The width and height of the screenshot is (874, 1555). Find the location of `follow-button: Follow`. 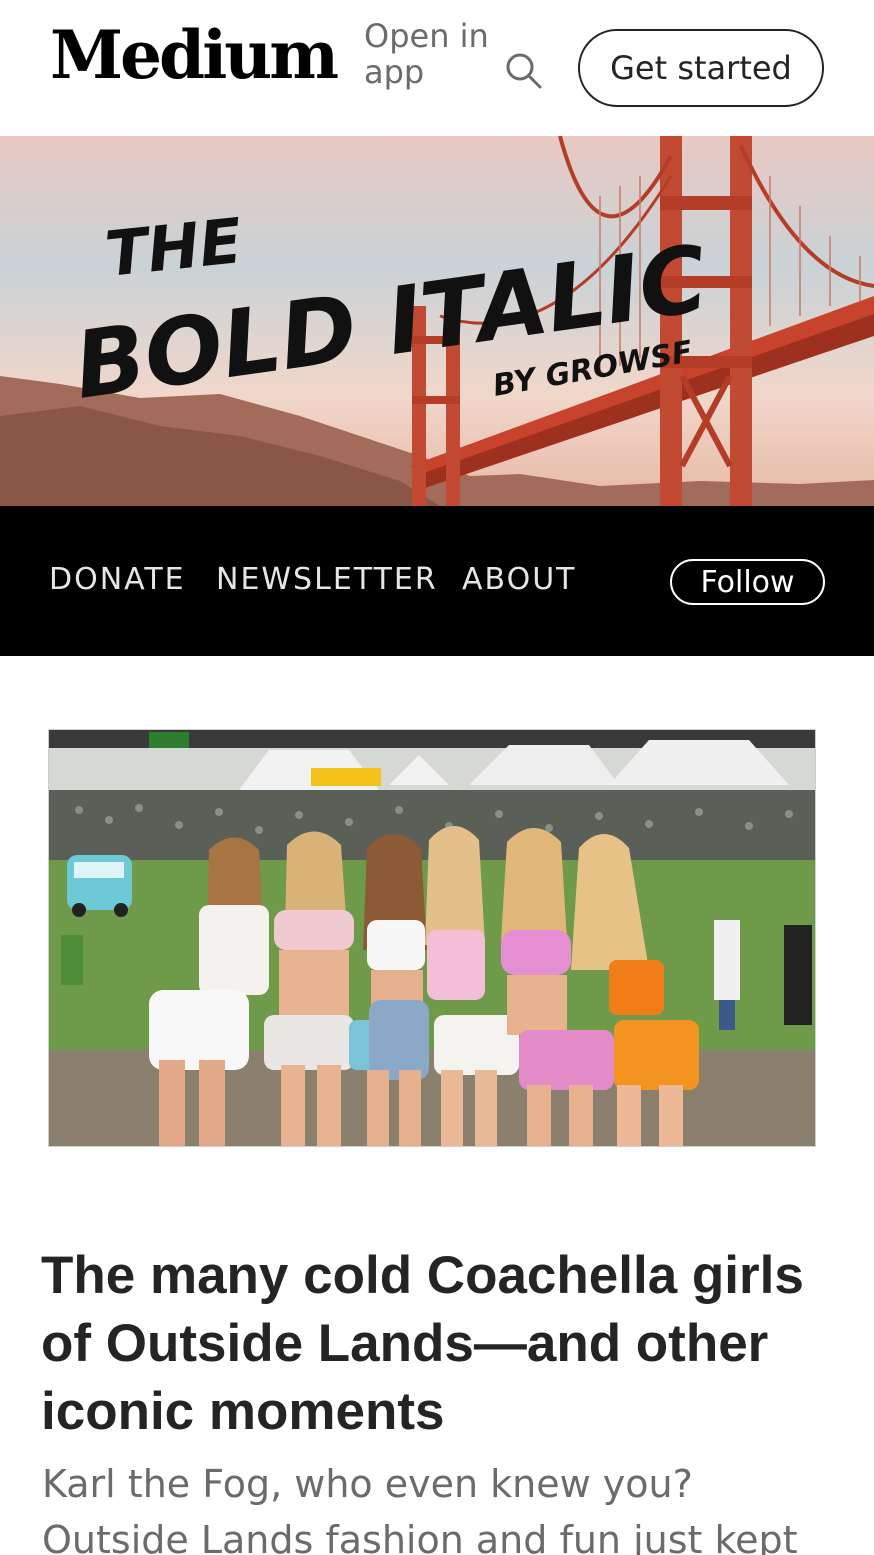

follow-button: Follow is located at coordinates (747, 582).